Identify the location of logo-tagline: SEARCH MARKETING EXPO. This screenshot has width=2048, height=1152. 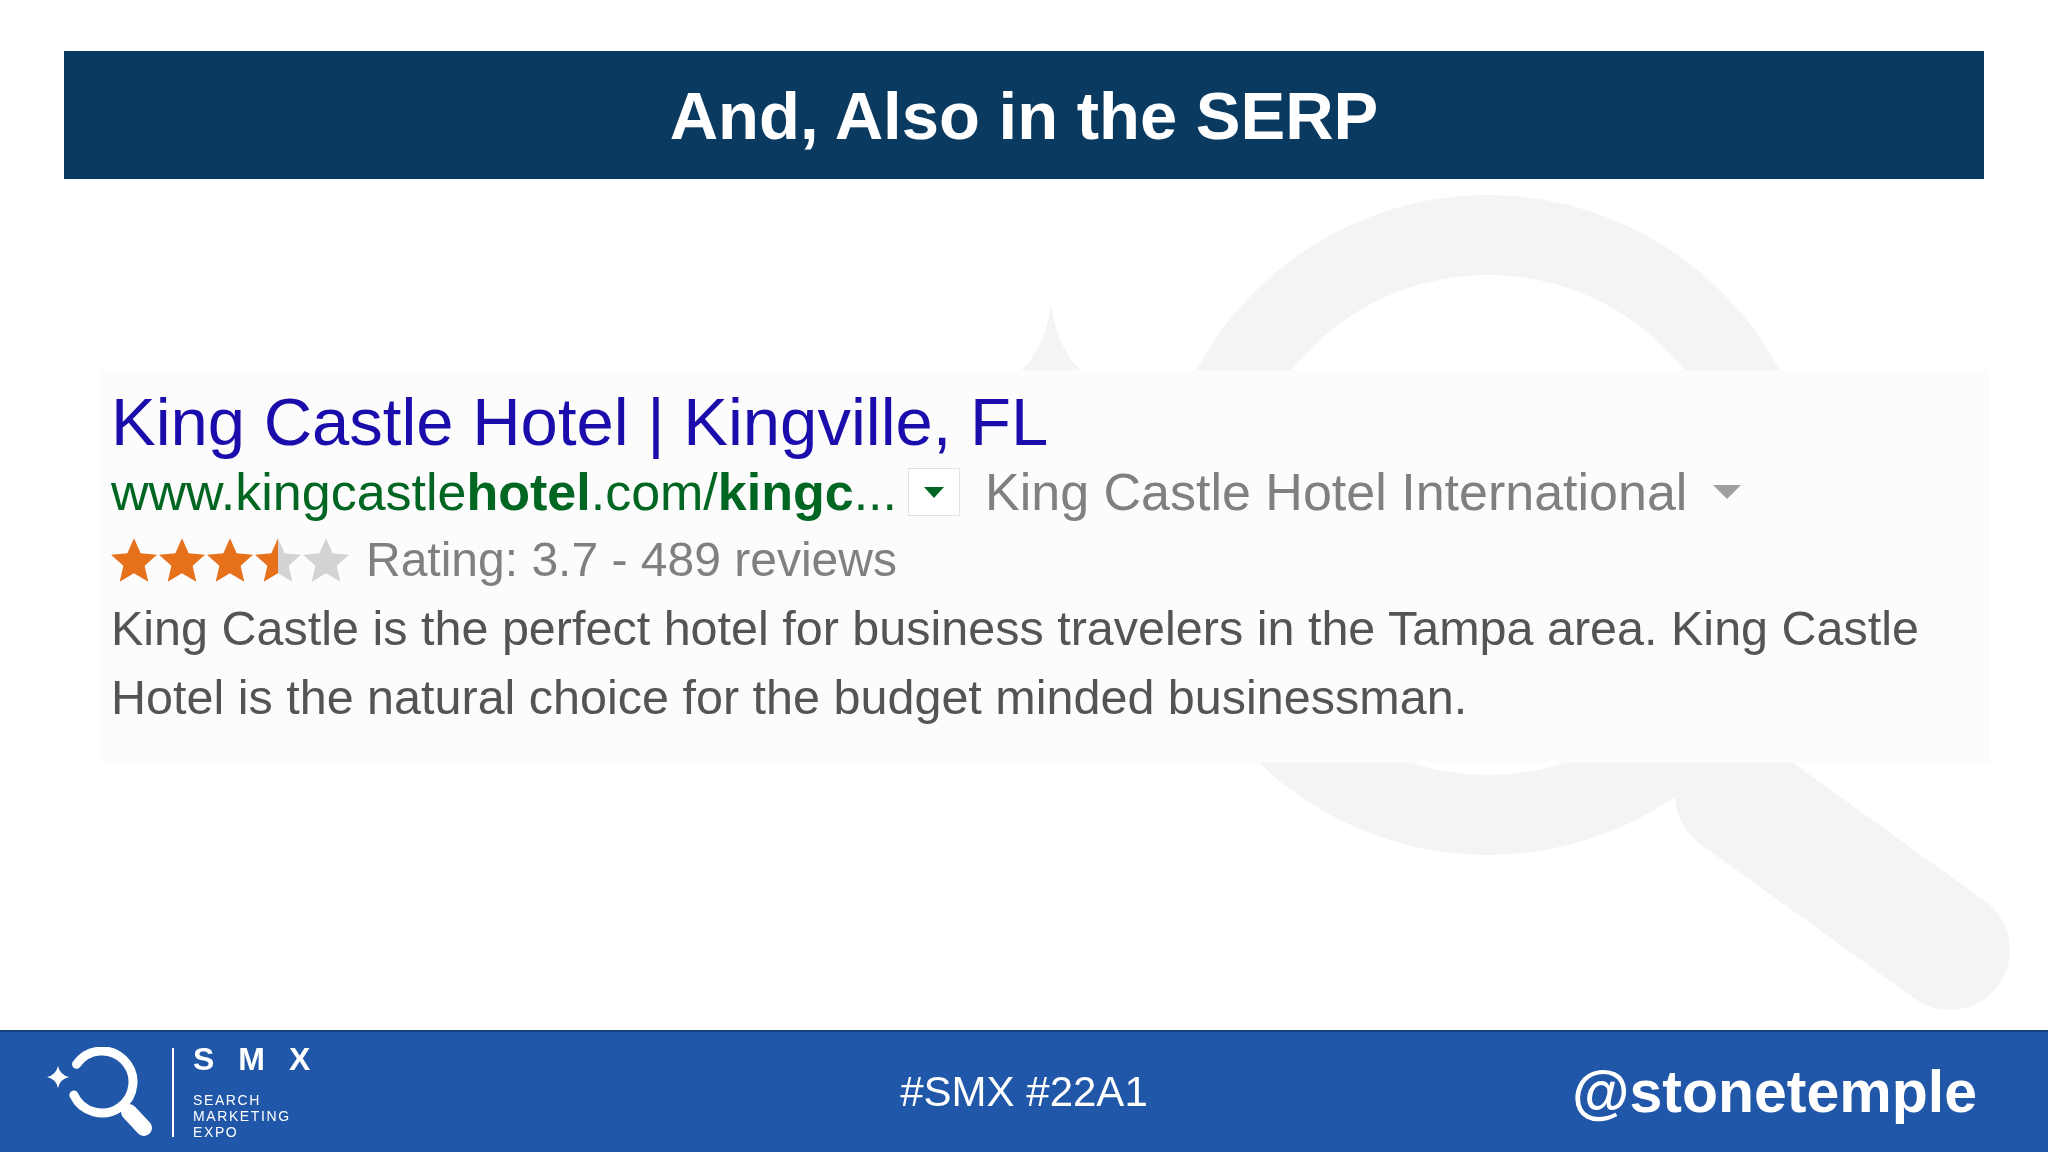
(242, 1115).